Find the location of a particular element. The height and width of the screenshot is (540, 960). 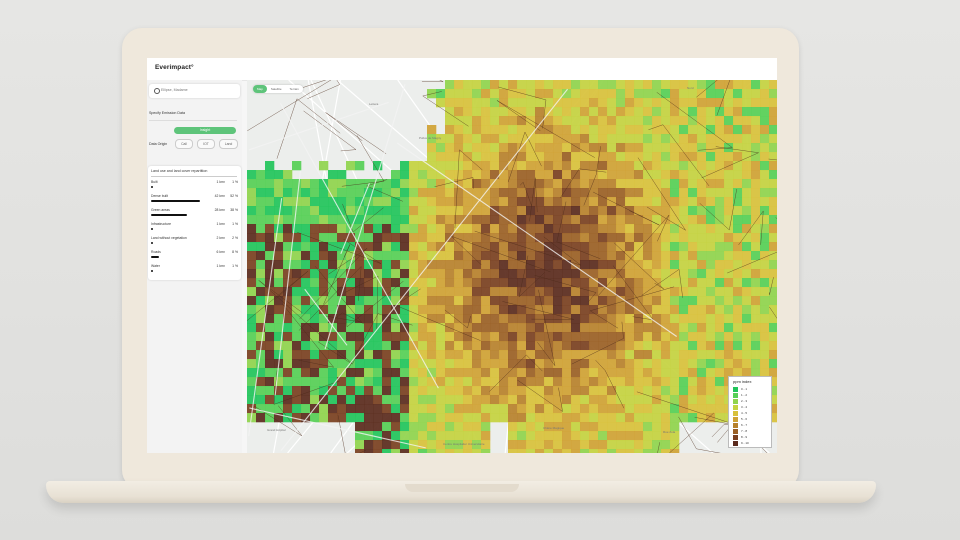

legend-label: 2 - 3 is located at coordinates (744, 400).